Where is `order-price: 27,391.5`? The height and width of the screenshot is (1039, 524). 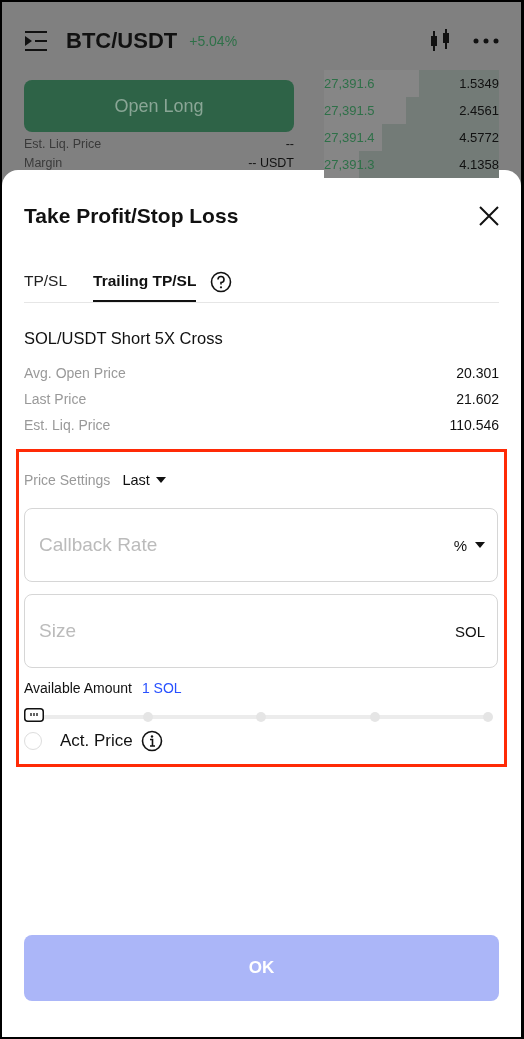
order-price: 27,391.5 is located at coordinates (349, 110).